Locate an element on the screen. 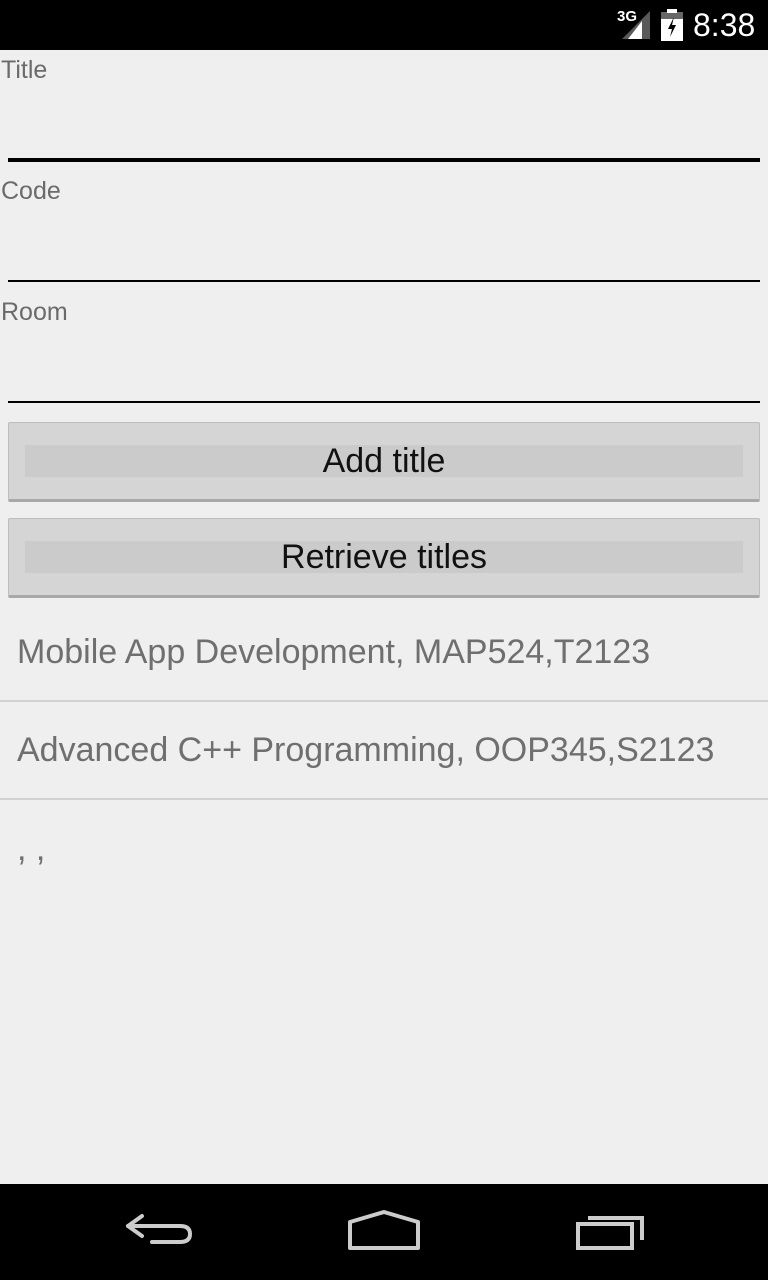 This screenshot has height=1280, width=768. code-input-underline is located at coordinates (384, 281).